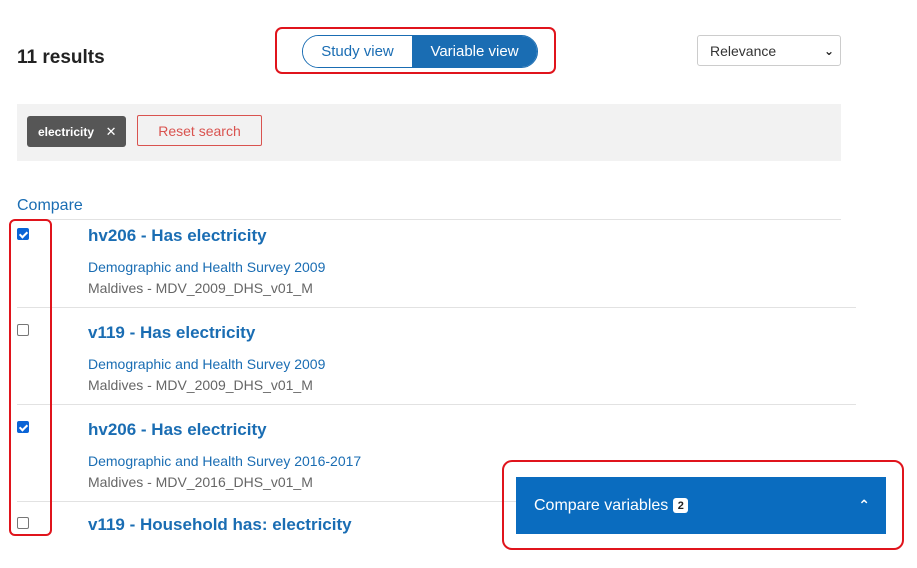 This screenshot has height=568, width=917. I want to click on compare-variables-label: Compare variables, so click(601, 505).